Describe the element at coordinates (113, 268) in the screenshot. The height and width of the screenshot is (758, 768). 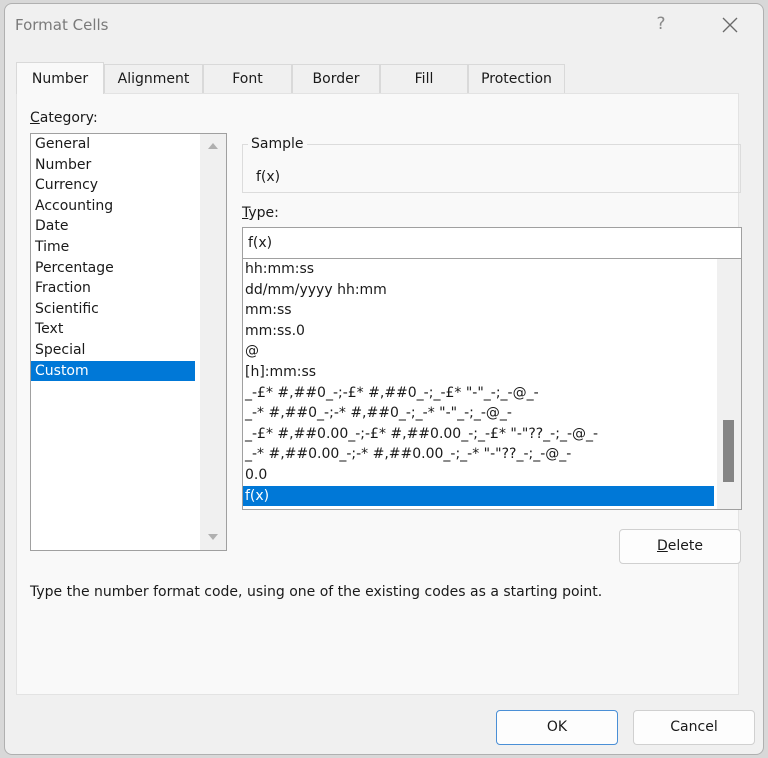
I see `category-item: Percentage` at that location.